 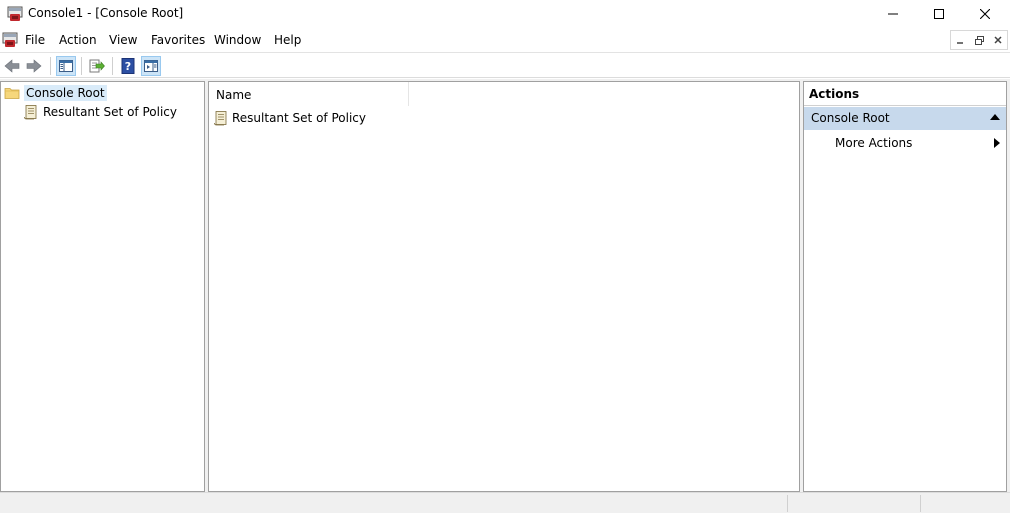 What do you see at coordinates (110, 112) in the screenshot?
I see `tree-item-label: Resultant Set of Policy` at bounding box center [110, 112].